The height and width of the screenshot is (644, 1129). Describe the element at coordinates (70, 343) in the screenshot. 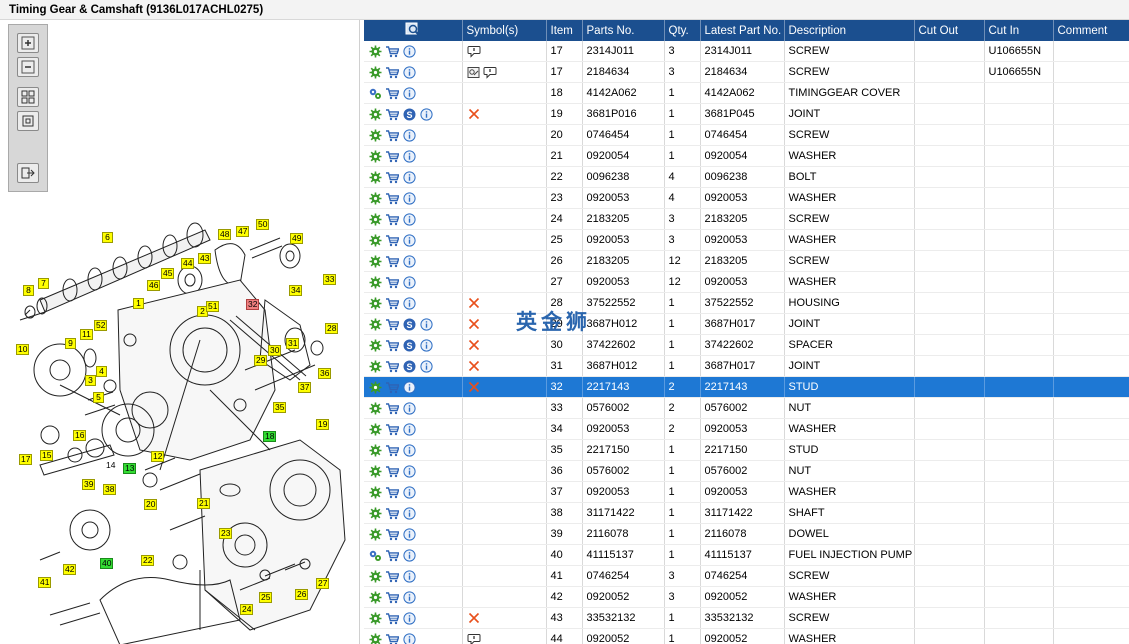

I see `callout-marker: 9` at that location.